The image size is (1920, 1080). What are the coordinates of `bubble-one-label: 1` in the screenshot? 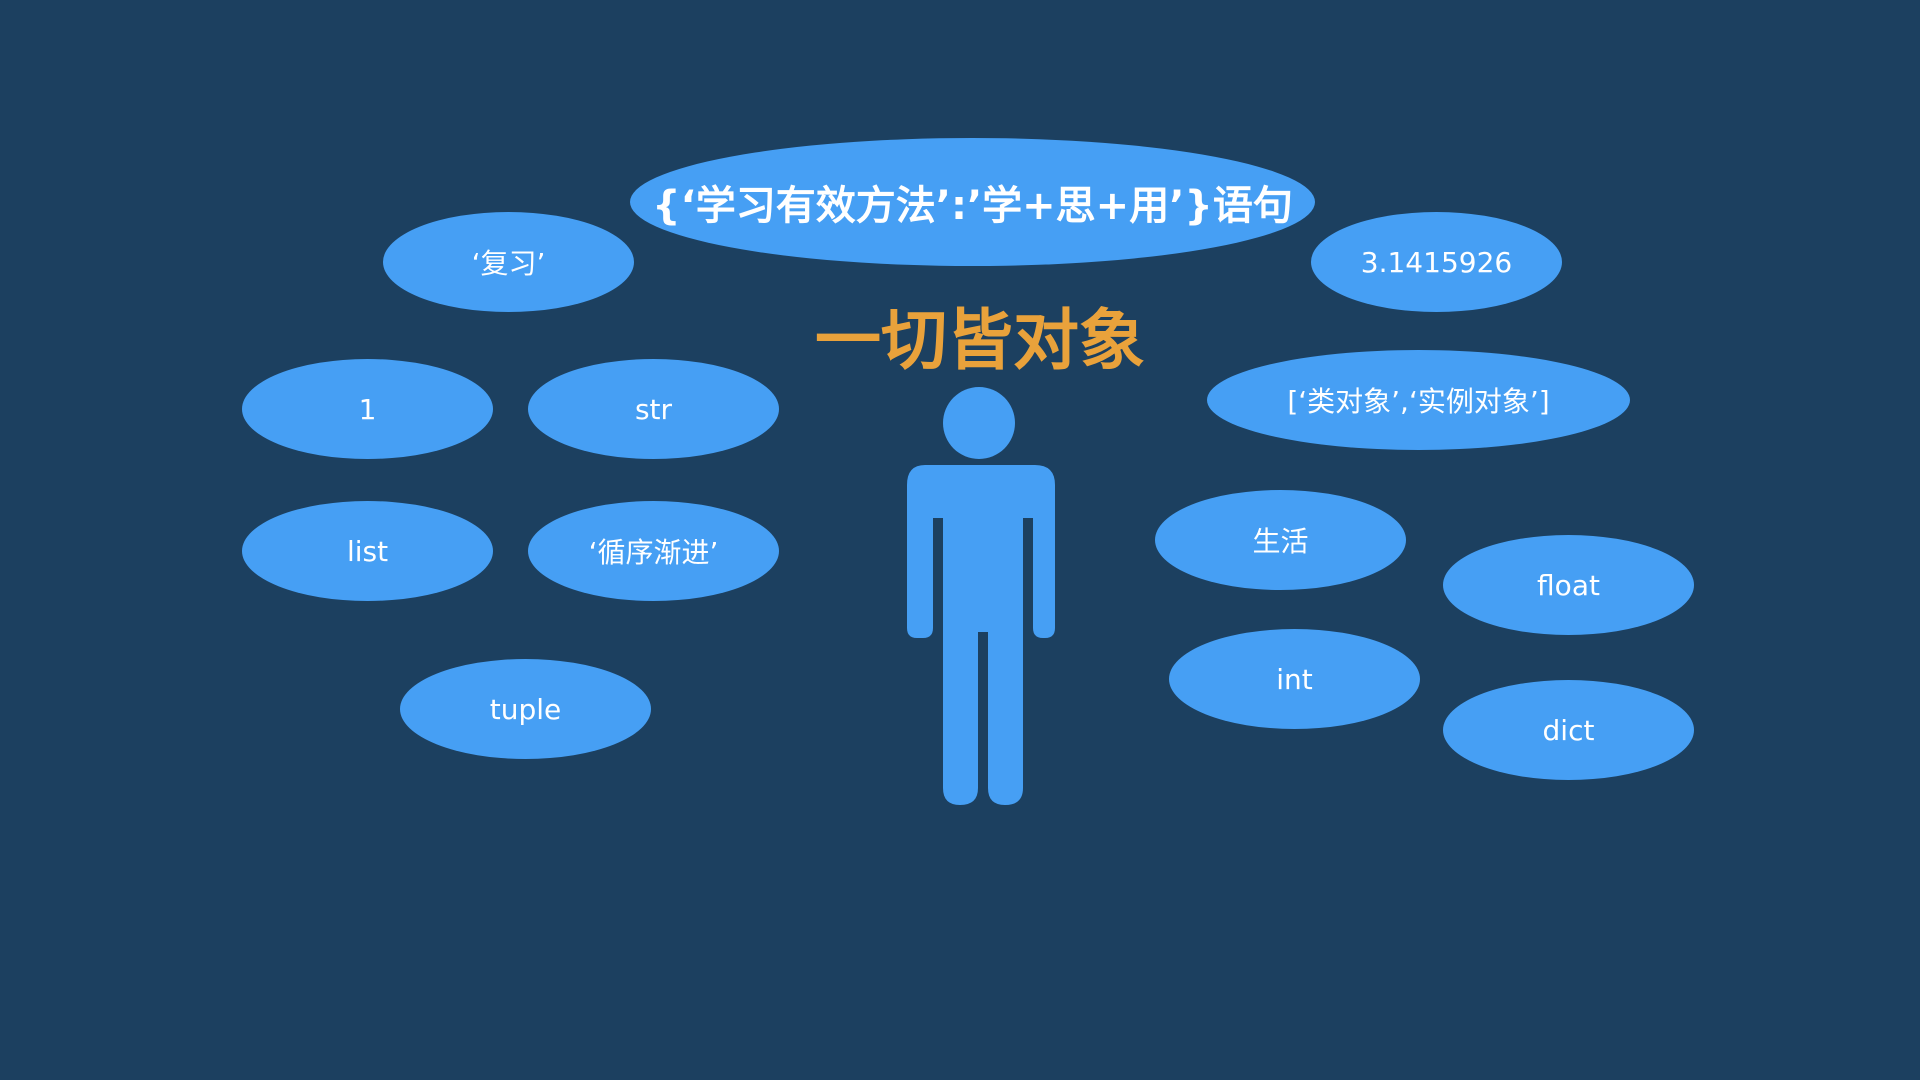 It's located at (367, 409).